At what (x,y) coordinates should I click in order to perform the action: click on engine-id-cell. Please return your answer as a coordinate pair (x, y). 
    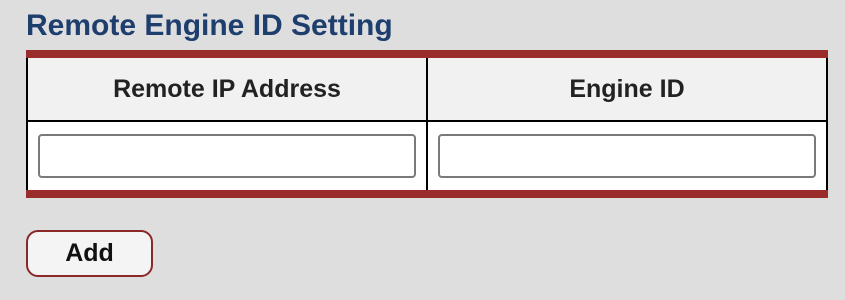
    Looking at the image, I should click on (627, 155).